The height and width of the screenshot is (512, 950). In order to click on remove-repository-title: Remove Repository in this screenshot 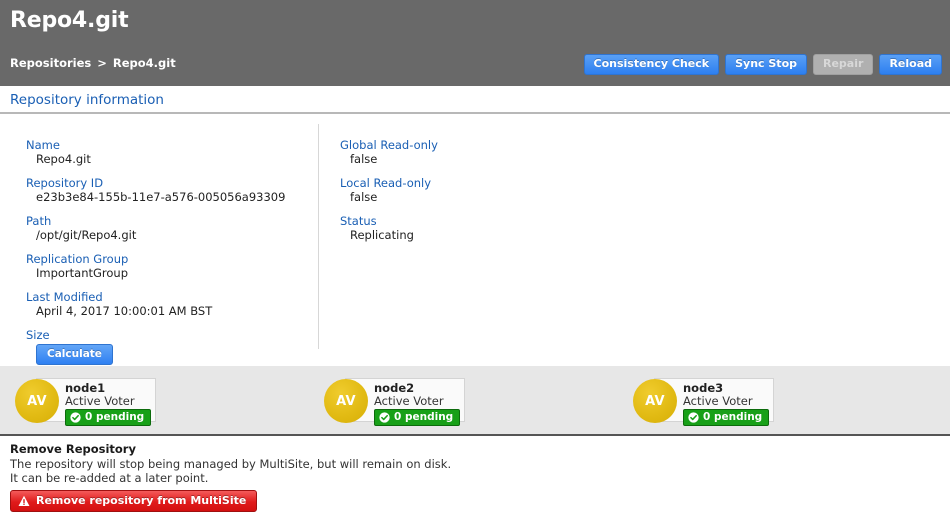, I will do `click(73, 449)`.